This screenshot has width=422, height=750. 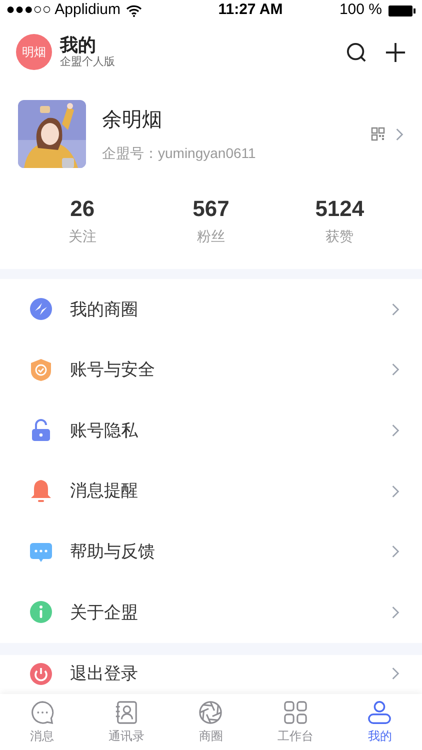 I want to click on menu-item: 退出登录, so click(x=211, y=673).